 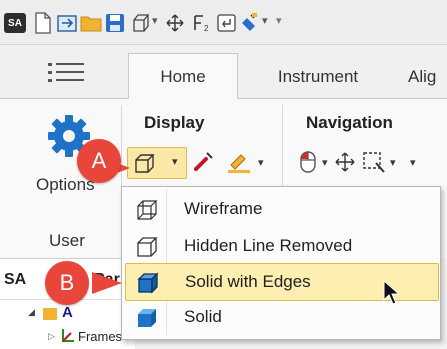 What do you see at coordinates (427, 76) in the screenshot?
I see `tab-align: Alig` at bounding box center [427, 76].